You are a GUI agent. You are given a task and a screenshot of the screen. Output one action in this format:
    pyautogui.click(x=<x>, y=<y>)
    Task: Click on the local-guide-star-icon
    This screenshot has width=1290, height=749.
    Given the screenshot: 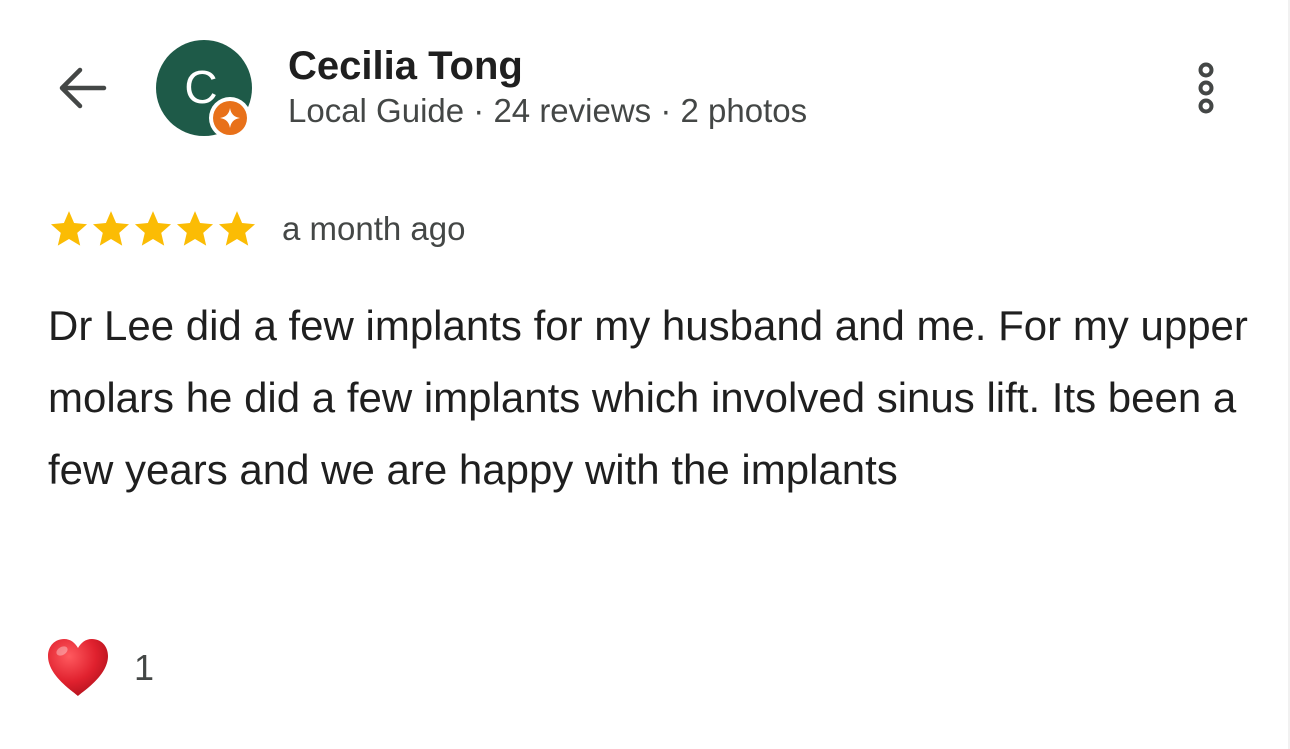 What is the action you would take?
    pyautogui.click(x=230, y=118)
    